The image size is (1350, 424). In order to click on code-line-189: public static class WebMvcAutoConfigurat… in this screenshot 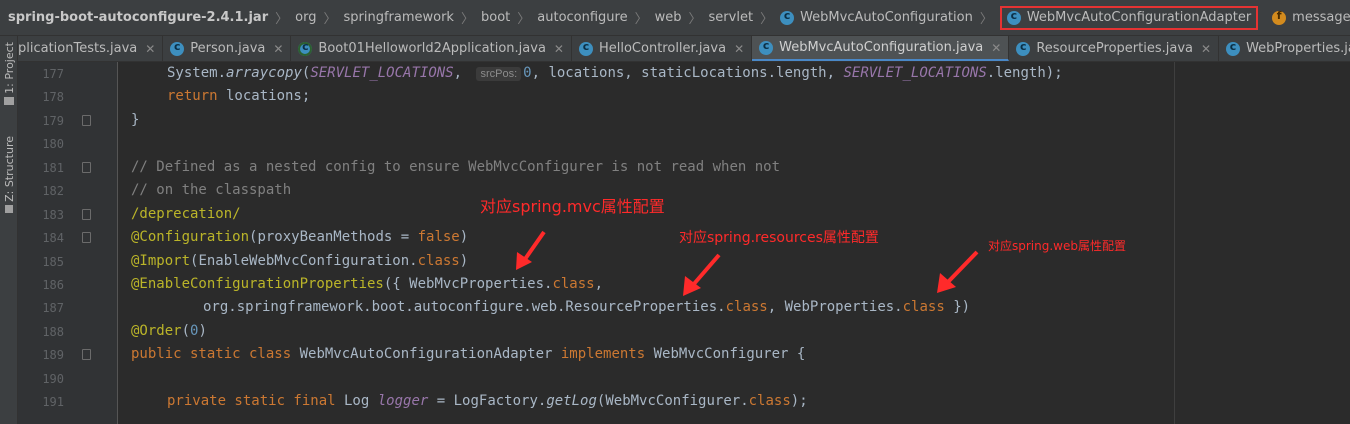, I will do `click(468, 354)`.